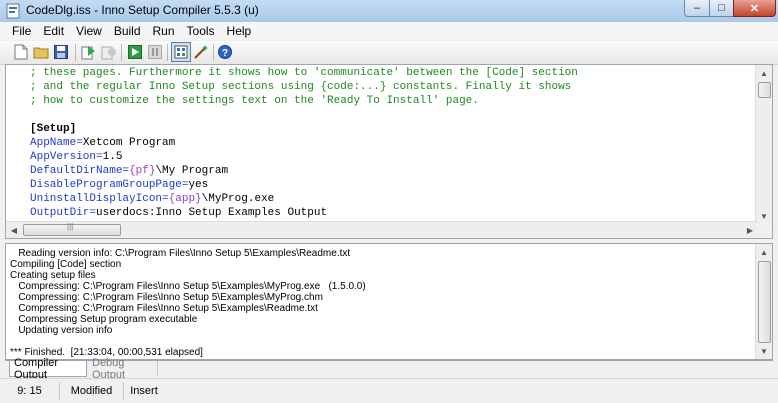 This screenshot has height=403, width=778. What do you see at coordinates (53, 31) in the screenshot?
I see `menu-edit: Edit` at bounding box center [53, 31].